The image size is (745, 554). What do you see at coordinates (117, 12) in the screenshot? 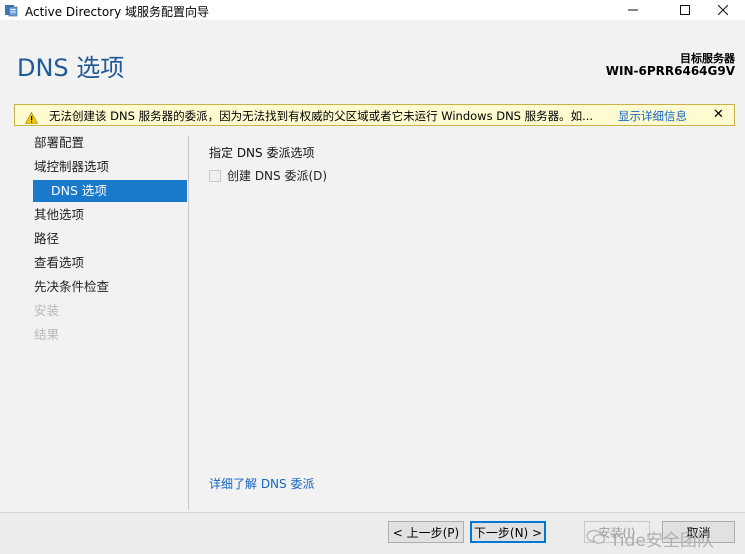
I see `window-title: Active Directory 域服务配置向导` at bounding box center [117, 12].